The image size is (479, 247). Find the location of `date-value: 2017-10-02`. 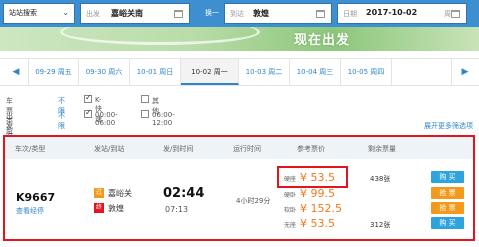

date-value: 2017-10-02 is located at coordinates (392, 12).